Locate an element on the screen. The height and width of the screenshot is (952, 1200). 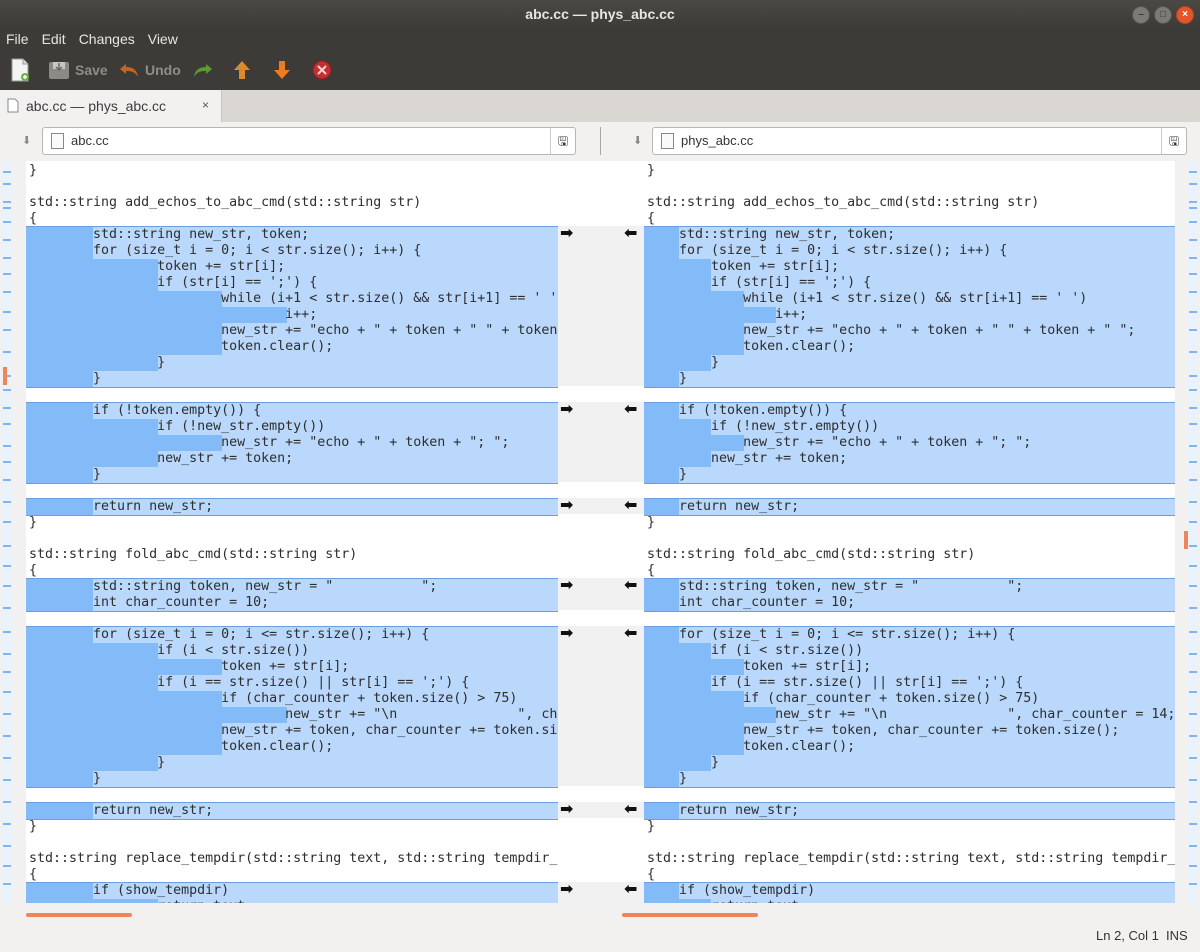
tab-comparison: abc.cc — phys_abc.cc × is located at coordinates (111, 106).